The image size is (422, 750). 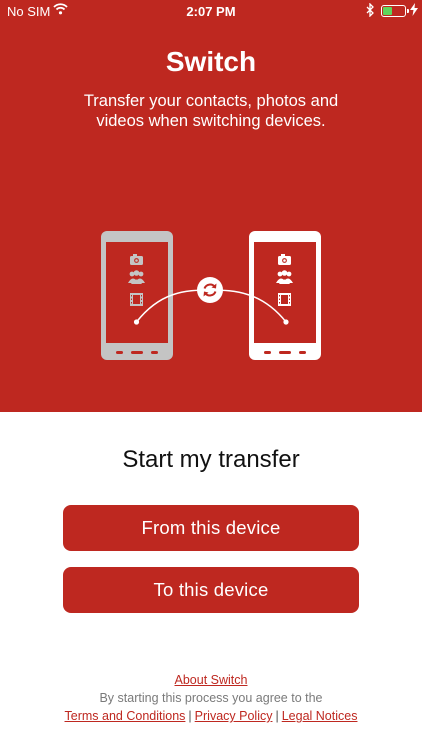 I want to click on source-phone-illustration, so click(x=137, y=295).